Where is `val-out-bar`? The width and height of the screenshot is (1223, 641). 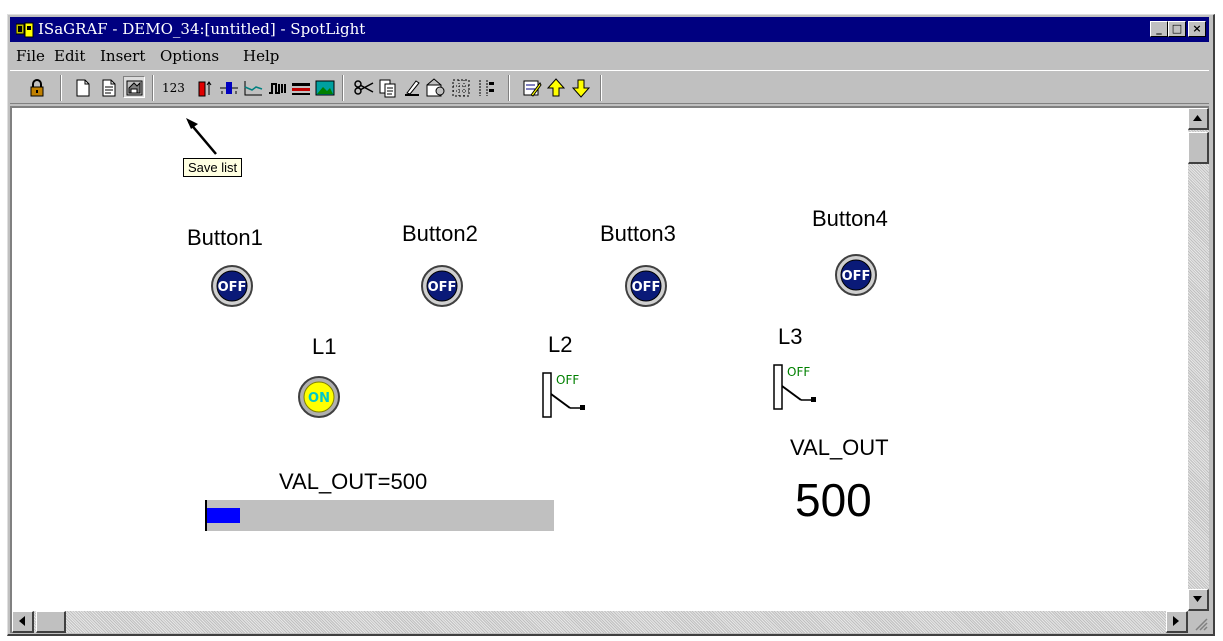 val-out-bar is located at coordinates (379, 515).